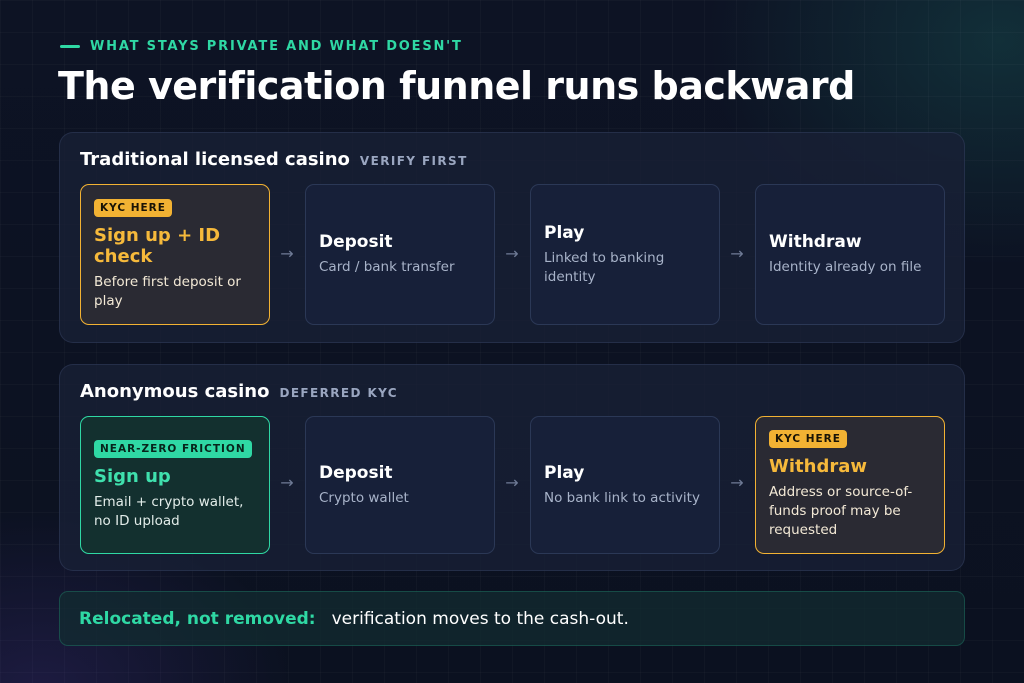  What do you see at coordinates (132, 476) in the screenshot?
I see `step-title: Sign up` at bounding box center [132, 476].